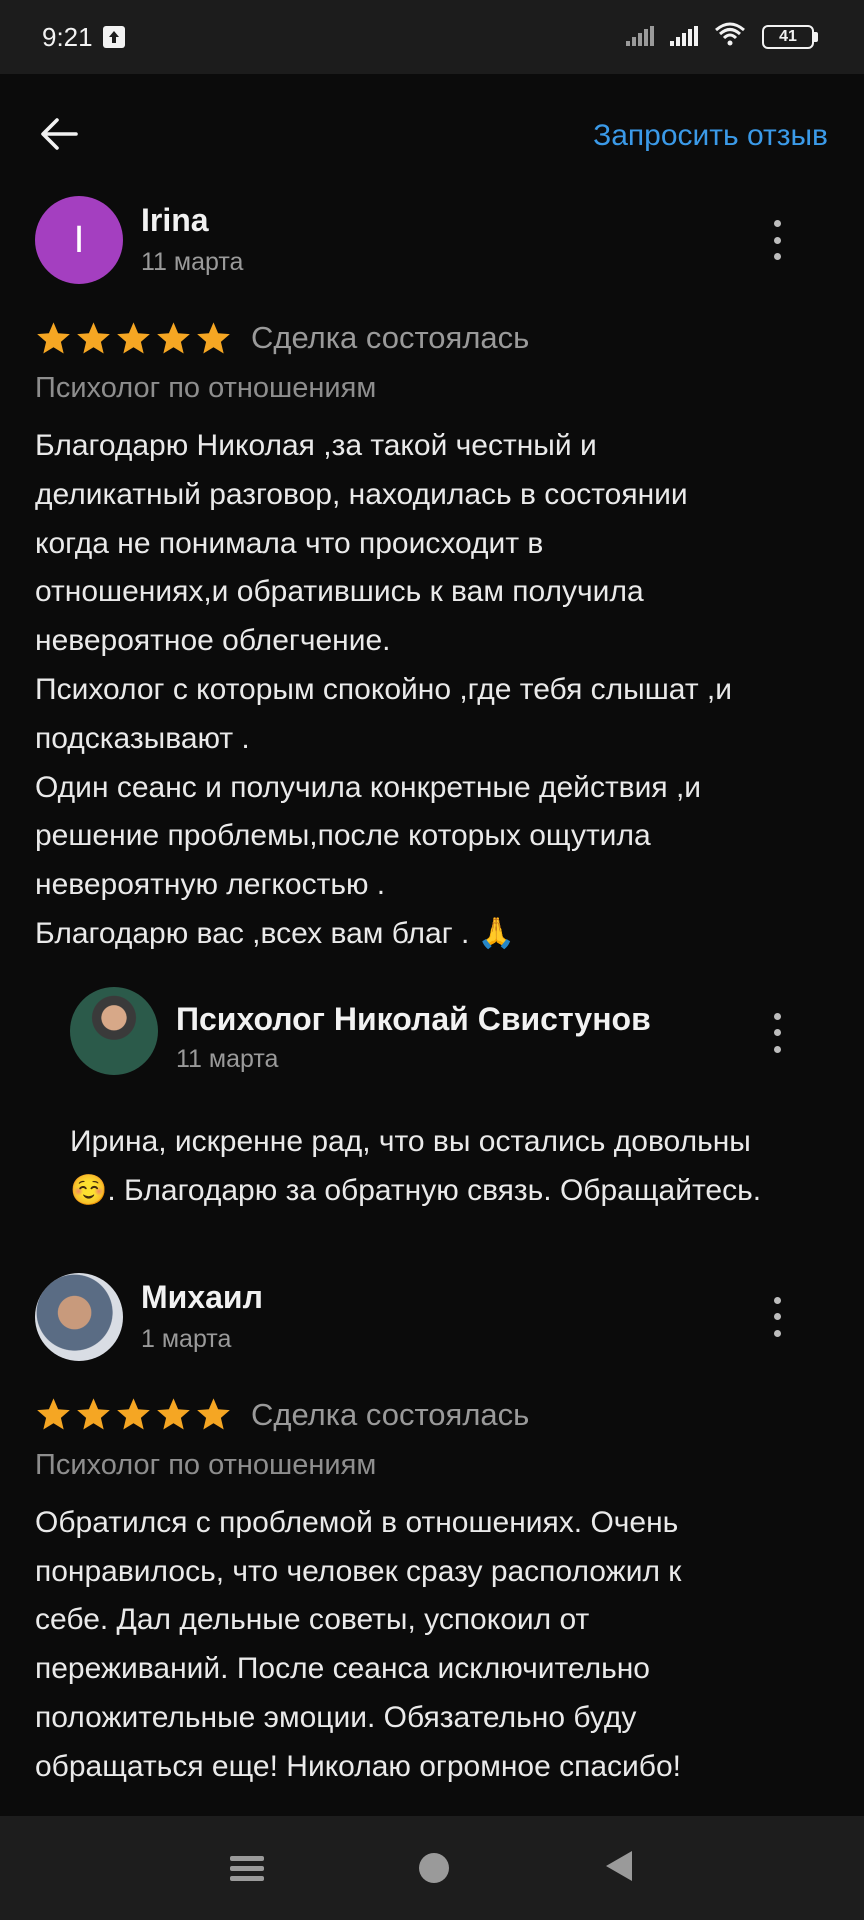 The width and height of the screenshot is (864, 1920). Describe the element at coordinates (432, 237) in the screenshot. I see `review-header: I Irina 11 марта` at that location.